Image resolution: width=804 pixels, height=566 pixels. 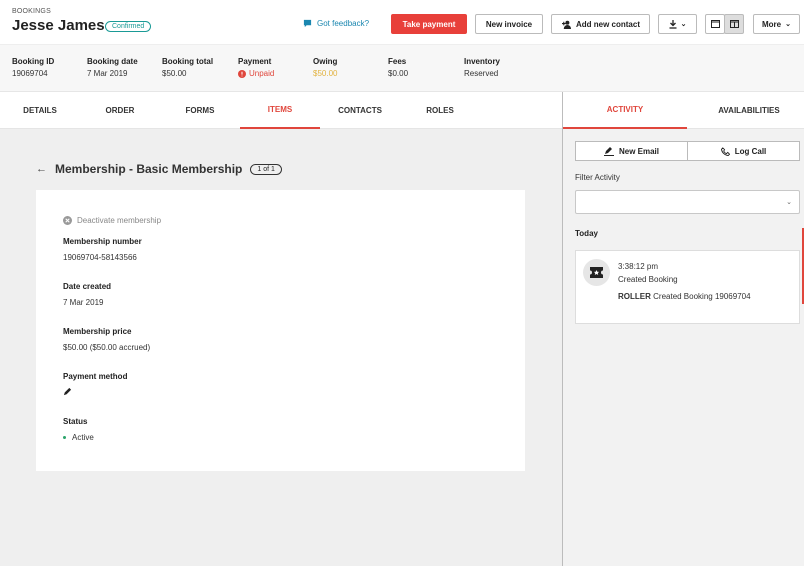 What do you see at coordinates (325, 73) in the screenshot?
I see `owing-value: $50.00` at bounding box center [325, 73].